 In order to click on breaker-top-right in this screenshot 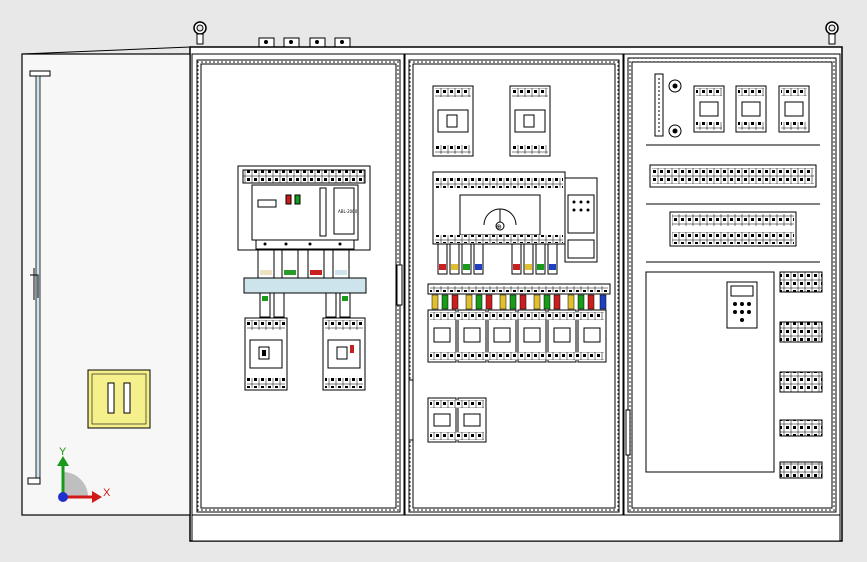, I will do `click(530, 121)`.